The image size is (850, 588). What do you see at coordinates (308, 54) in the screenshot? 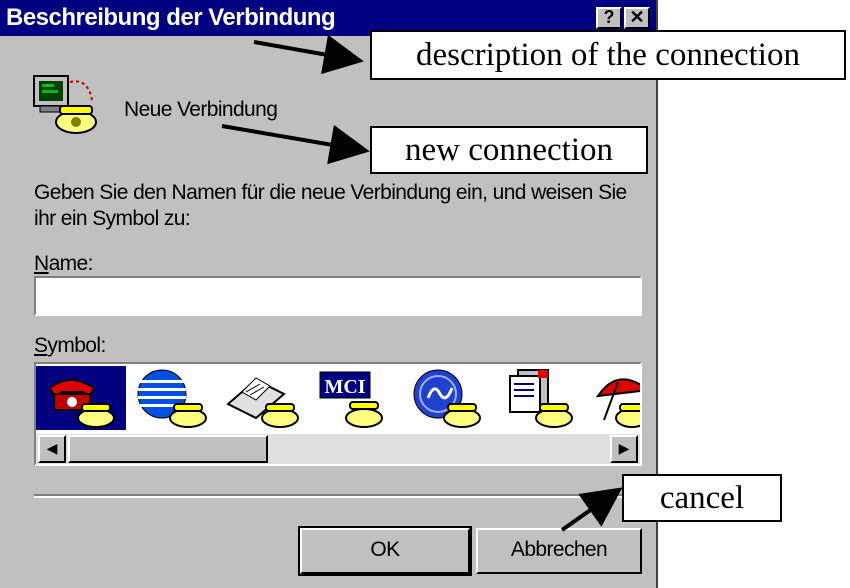
I see `arrow-title` at bounding box center [308, 54].